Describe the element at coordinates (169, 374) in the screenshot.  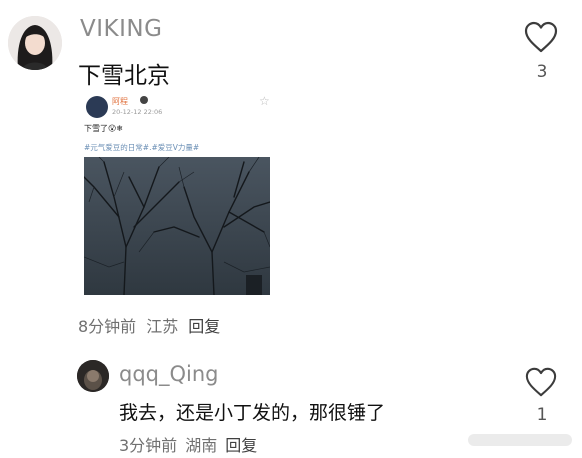
I see `comment-username: qqq_Qing` at that location.